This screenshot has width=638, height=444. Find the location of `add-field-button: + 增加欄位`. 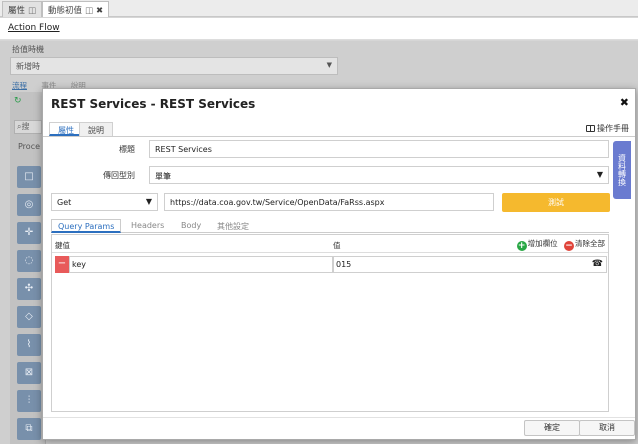

add-field-button: + 增加欄位 is located at coordinates (537, 245).